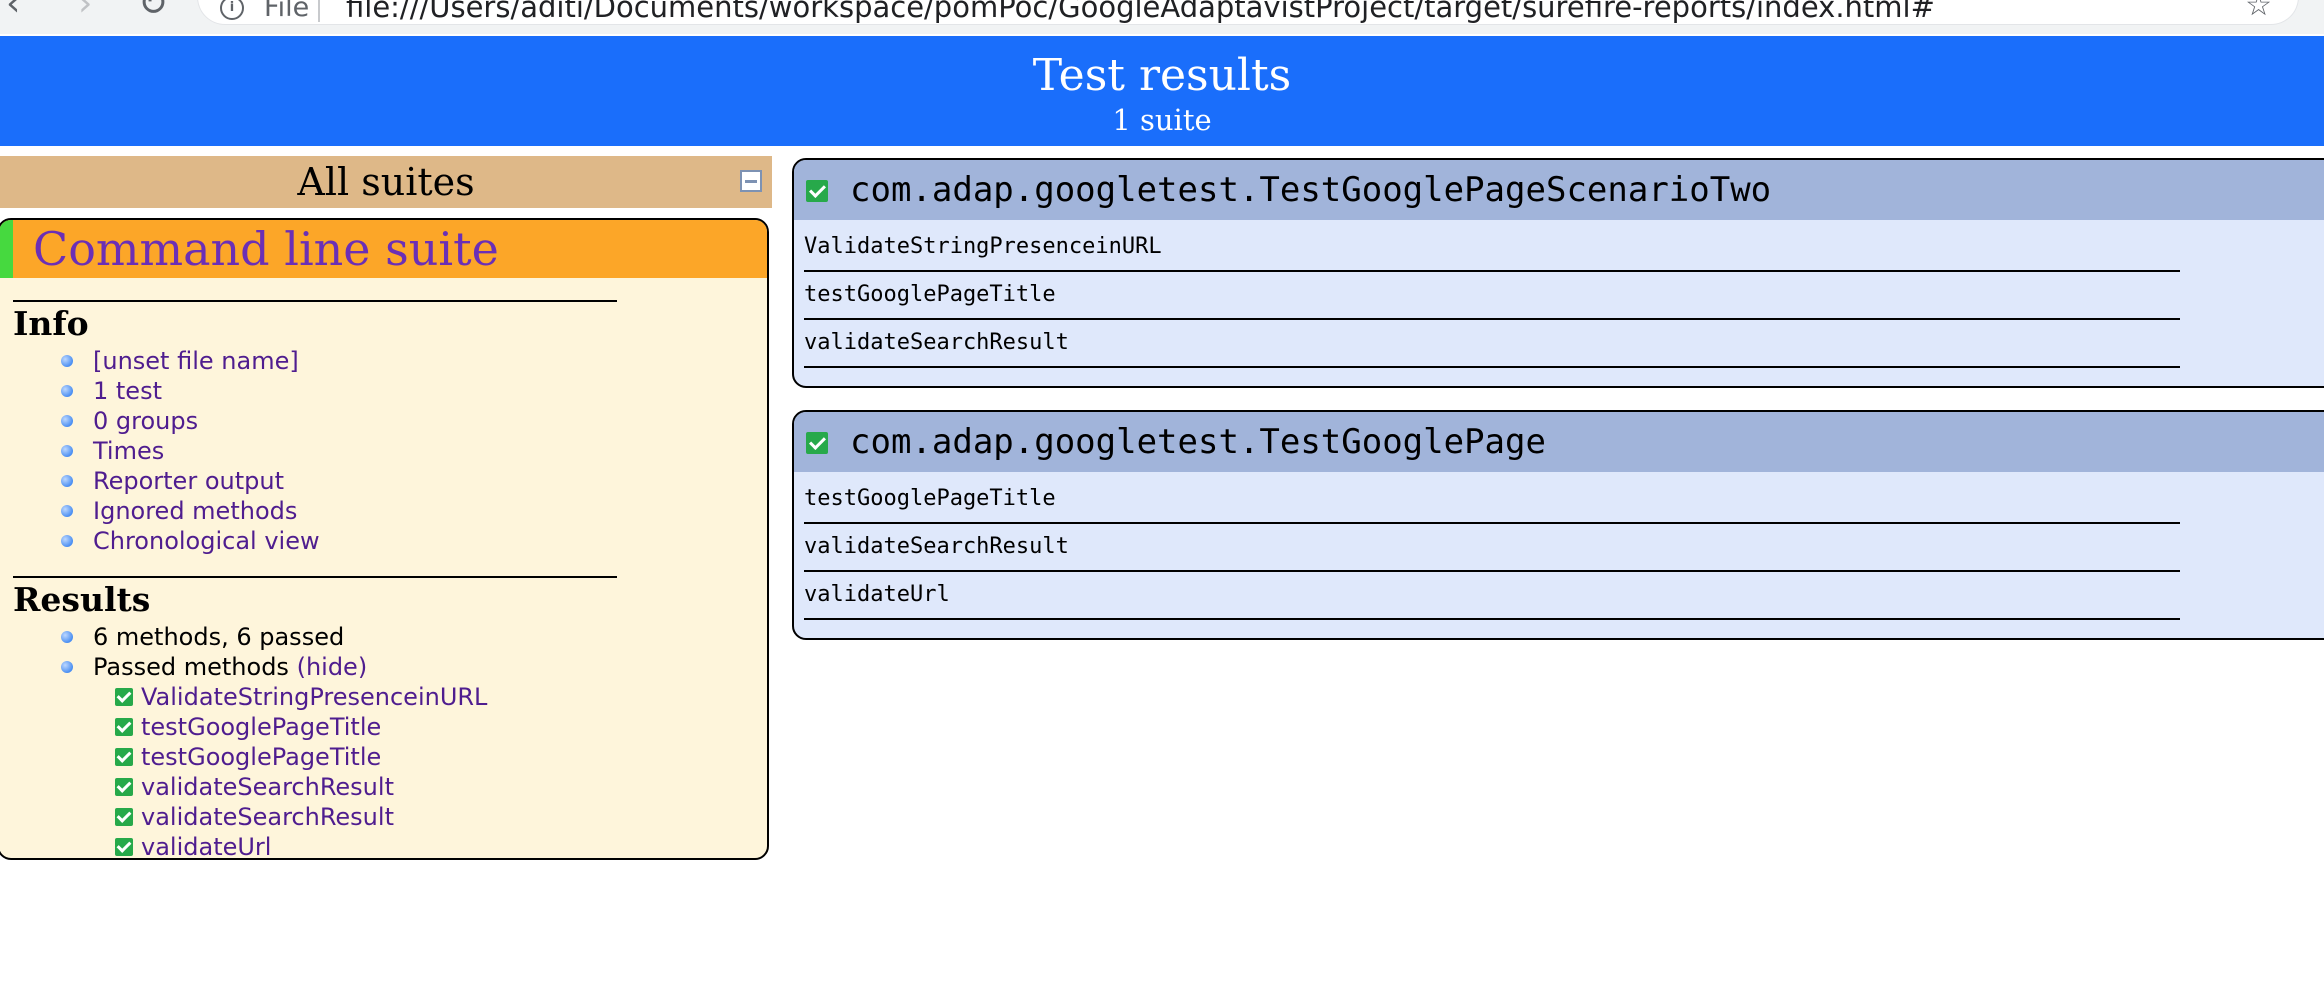  Describe the element at coordinates (190, 361) in the screenshot. I see `info-item-file-name: [unset file name]` at that location.